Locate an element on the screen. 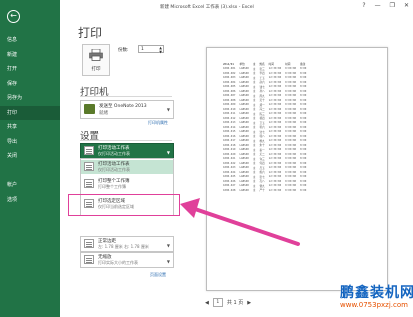 Image resolution: width=413 pixels, height=317 pixels. print-button: 打印 is located at coordinates (96, 60).